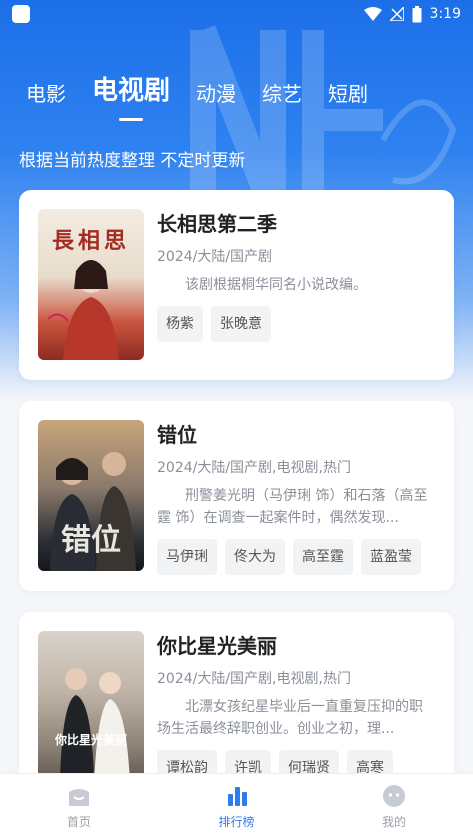  What do you see at coordinates (90, 241) in the screenshot?
I see `poster-title: 長相思` at bounding box center [90, 241].